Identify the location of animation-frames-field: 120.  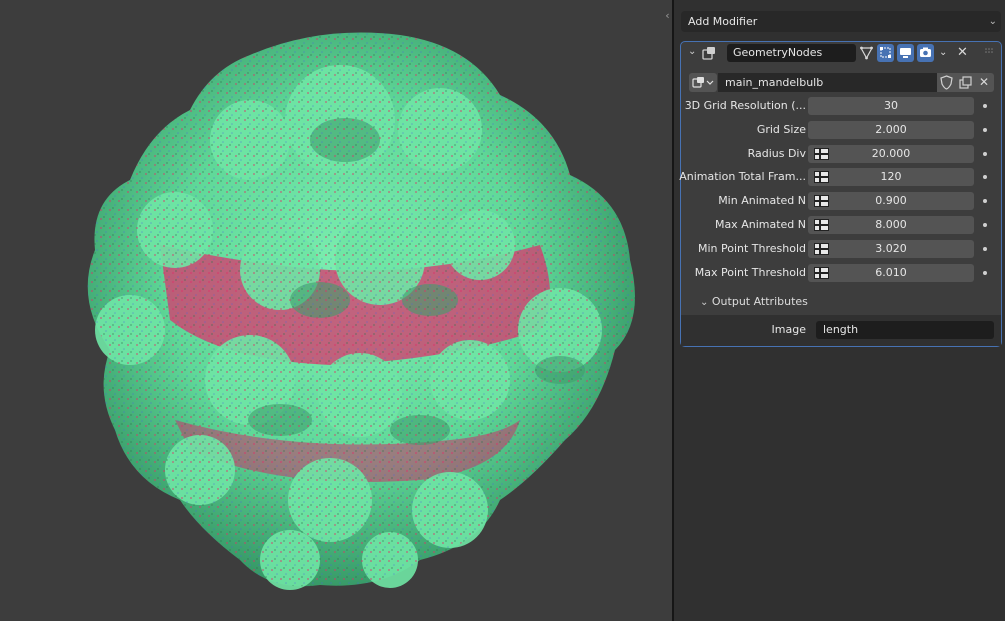
(891, 177).